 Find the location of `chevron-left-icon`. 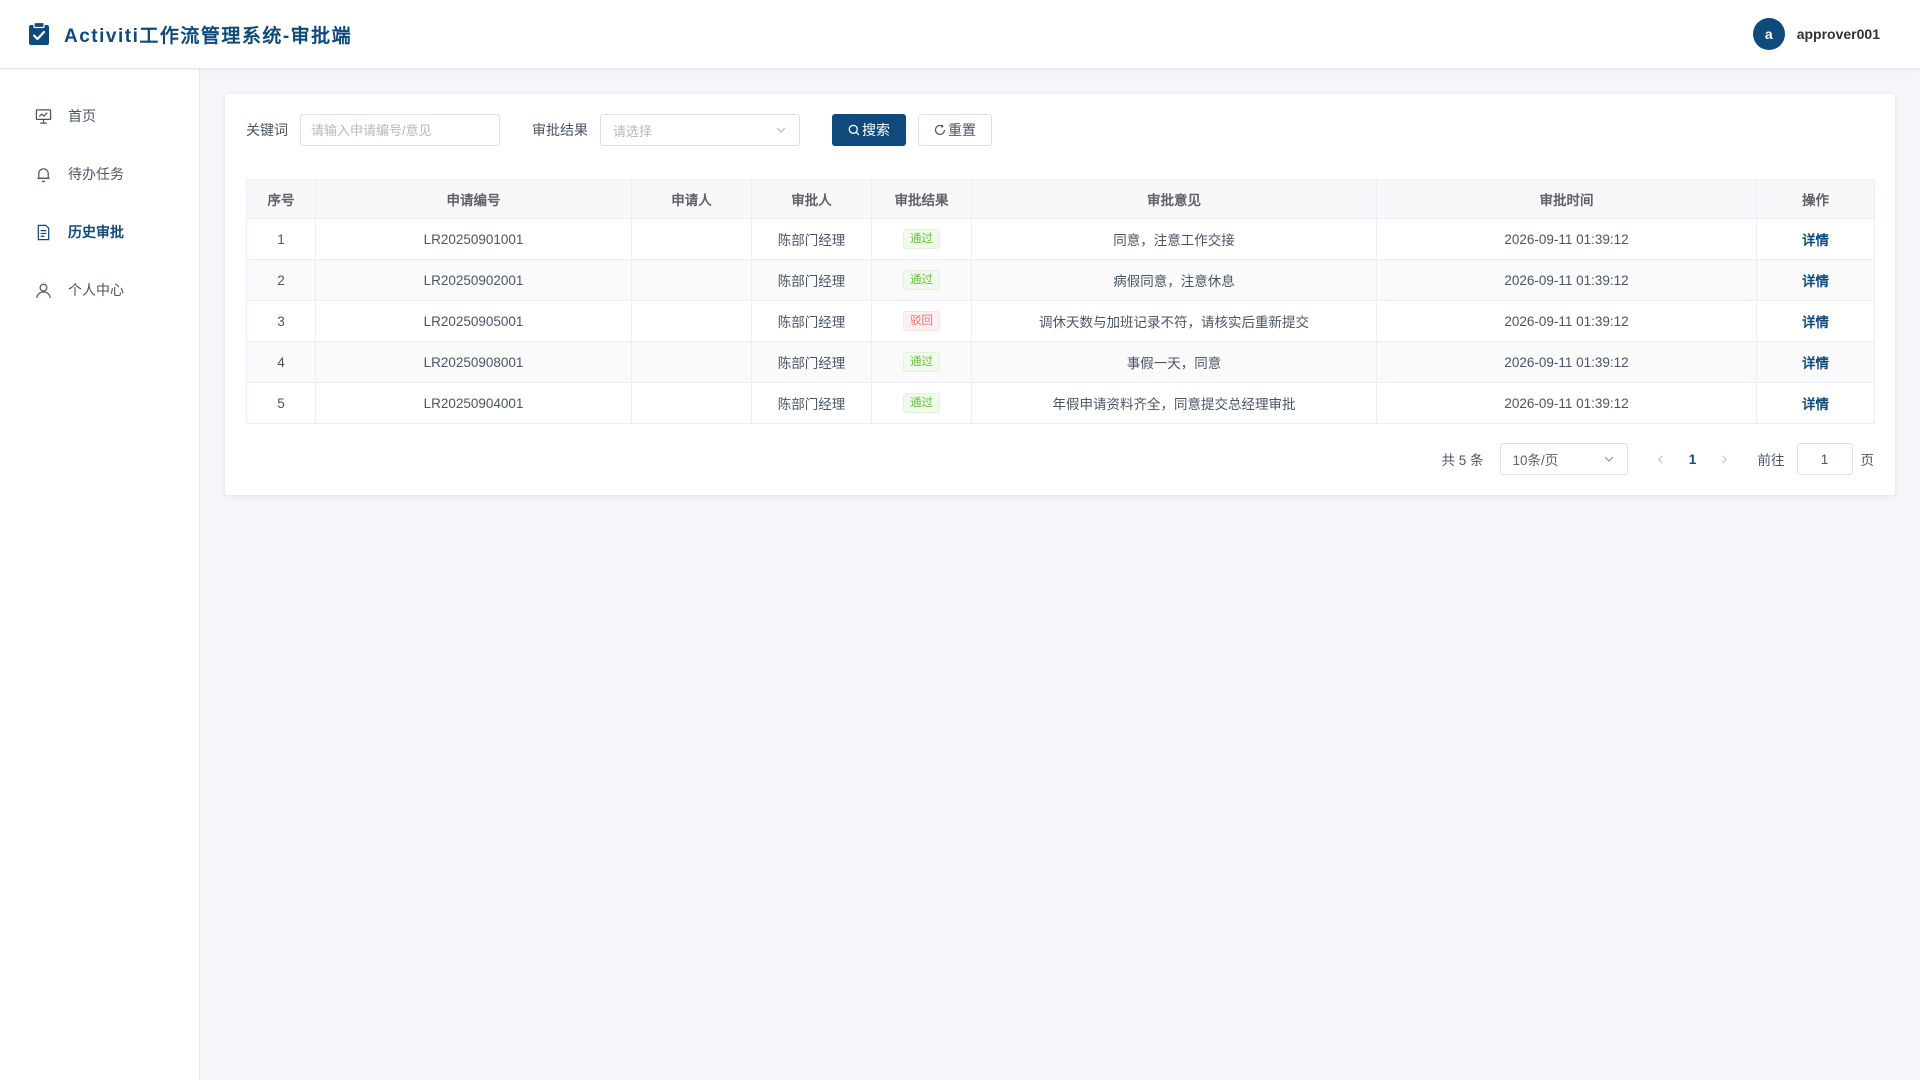

chevron-left-icon is located at coordinates (1660, 459).